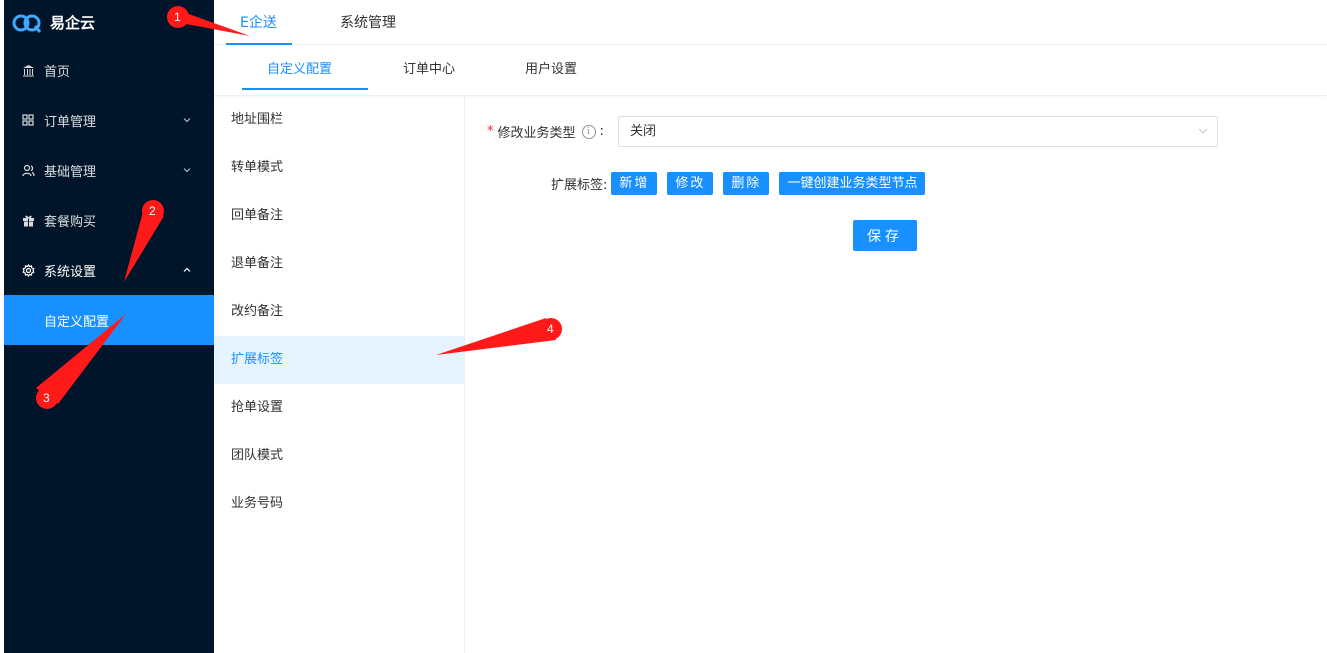 The image size is (1327, 653). What do you see at coordinates (70, 272) in the screenshot?
I see `sidebar-item-label: 系统设置` at bounding box center [70, 272].